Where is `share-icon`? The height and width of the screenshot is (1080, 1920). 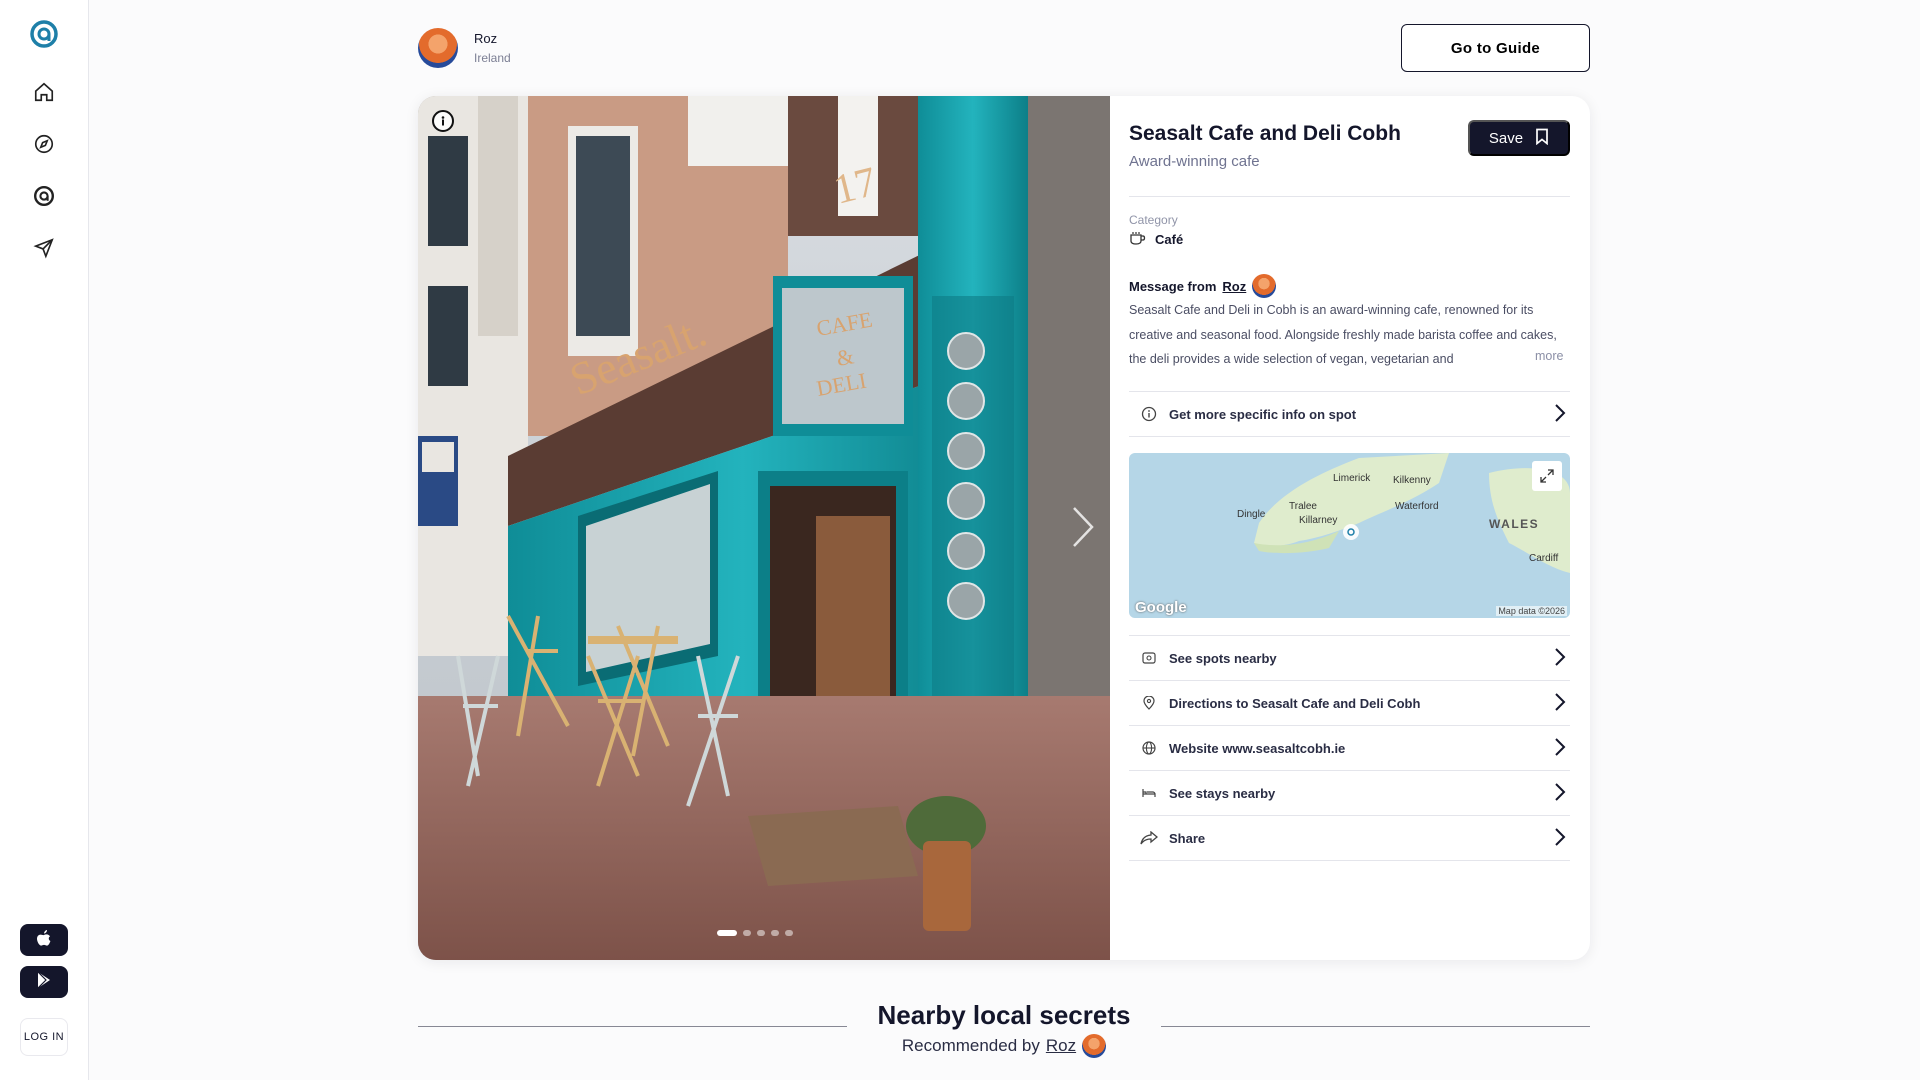 share-icon is located at coordinates (1149, 838).